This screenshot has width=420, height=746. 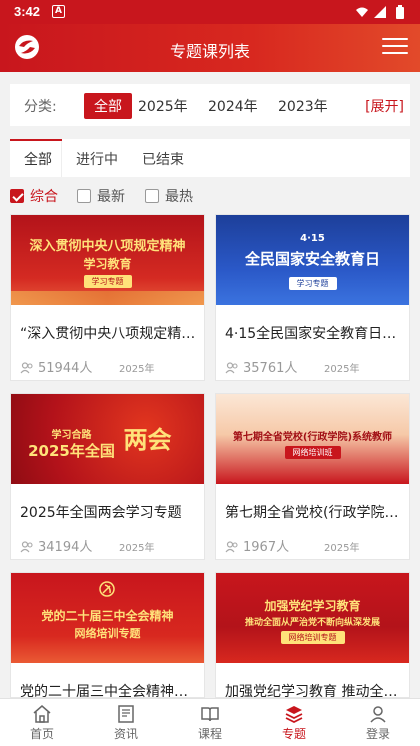 What do you see at coordinates (44, 197) in the screenshot?
I see `sort-label: 综合` at bounding box center [44, 197].